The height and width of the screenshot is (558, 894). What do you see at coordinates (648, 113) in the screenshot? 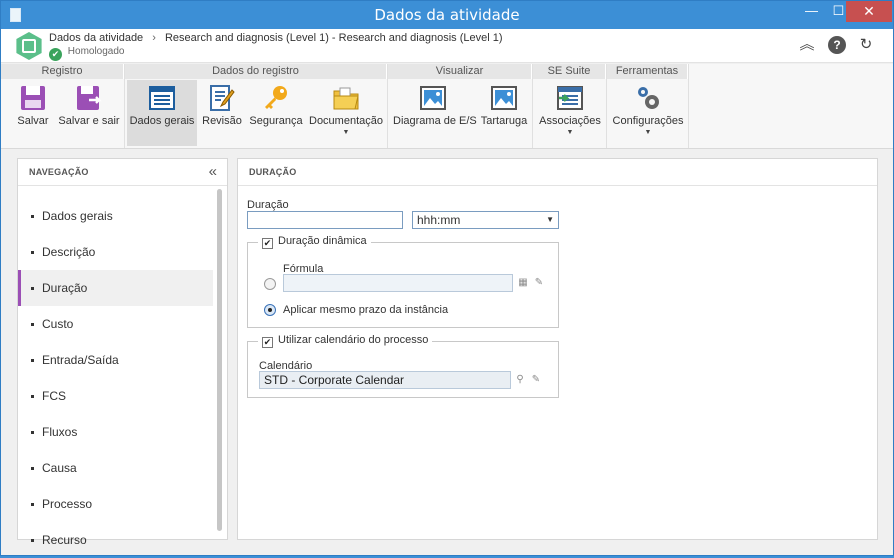
I see `settings-button: Configurações ▼` at bounding box center [648, 113].